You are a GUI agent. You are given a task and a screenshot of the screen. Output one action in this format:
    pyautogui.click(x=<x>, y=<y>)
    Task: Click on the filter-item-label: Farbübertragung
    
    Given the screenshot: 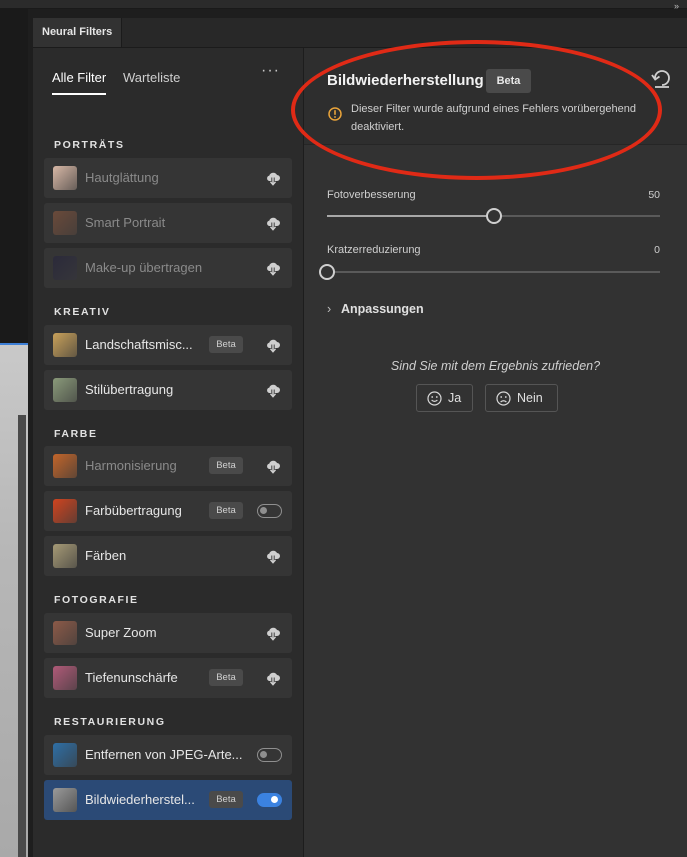 What is the action you would take?
    pyautogui.click(x=133, y=510)
    